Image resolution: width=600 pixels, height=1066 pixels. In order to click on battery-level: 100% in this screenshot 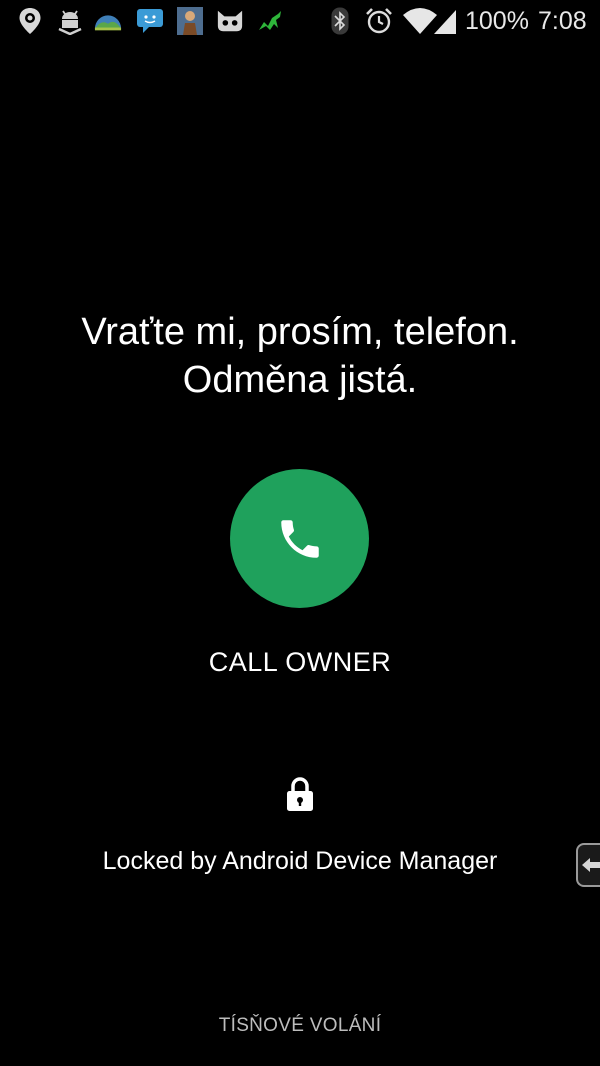, I will do `click(497, 21)`.